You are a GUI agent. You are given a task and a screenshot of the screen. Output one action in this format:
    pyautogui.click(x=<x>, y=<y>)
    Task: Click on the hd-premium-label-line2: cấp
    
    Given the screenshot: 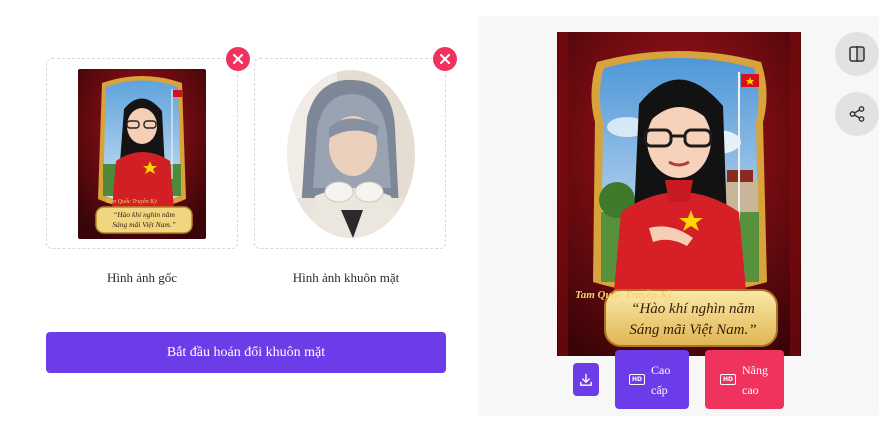 What is the action you would take?
    pyautogui.click(x=659, y=389)
    